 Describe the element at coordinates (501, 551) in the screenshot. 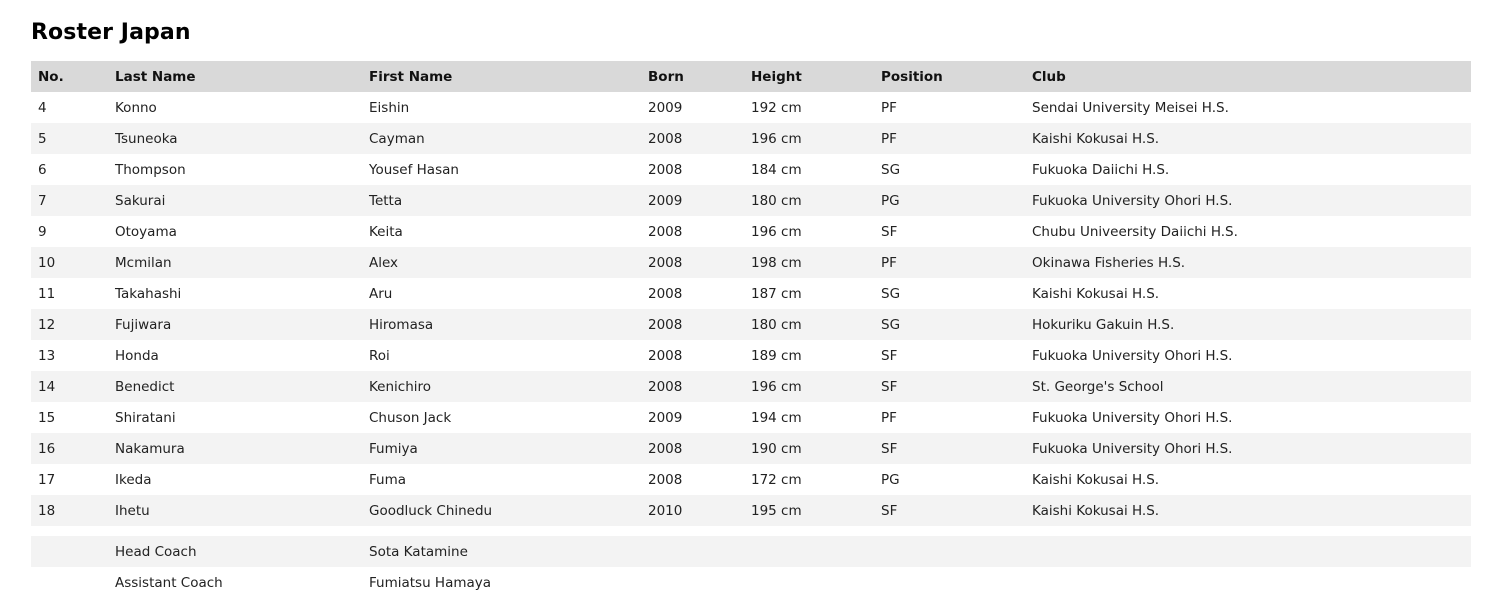

I see `staff-name: Sota Katamine` at that location.